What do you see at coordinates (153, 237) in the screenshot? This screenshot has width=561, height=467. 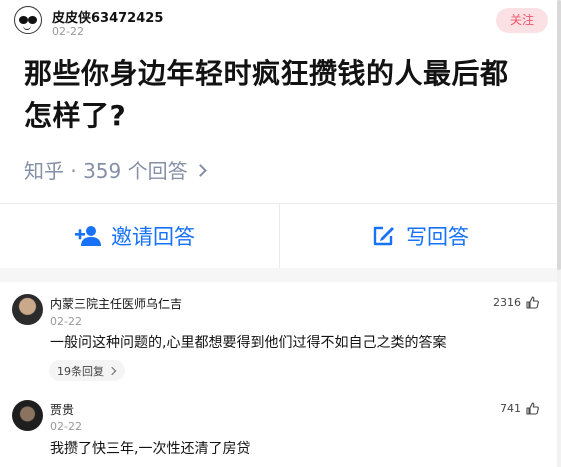 I see `invite-answer-label: 邀请回答` at bounding box center [153, 237].